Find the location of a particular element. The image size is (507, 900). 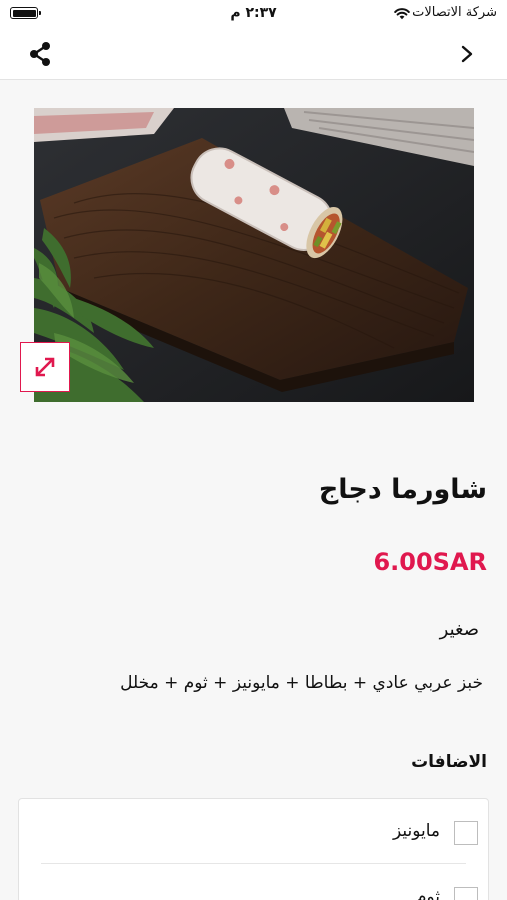

expand-image-button is located at coordinates (45, 367).